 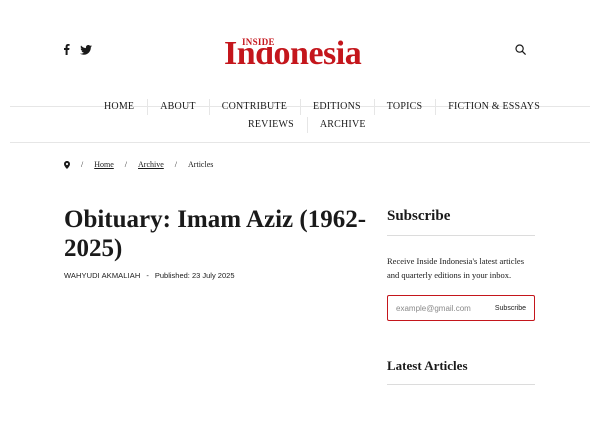 I want to click on subscribe-button: Subscribe, so click(x=510, y=308).